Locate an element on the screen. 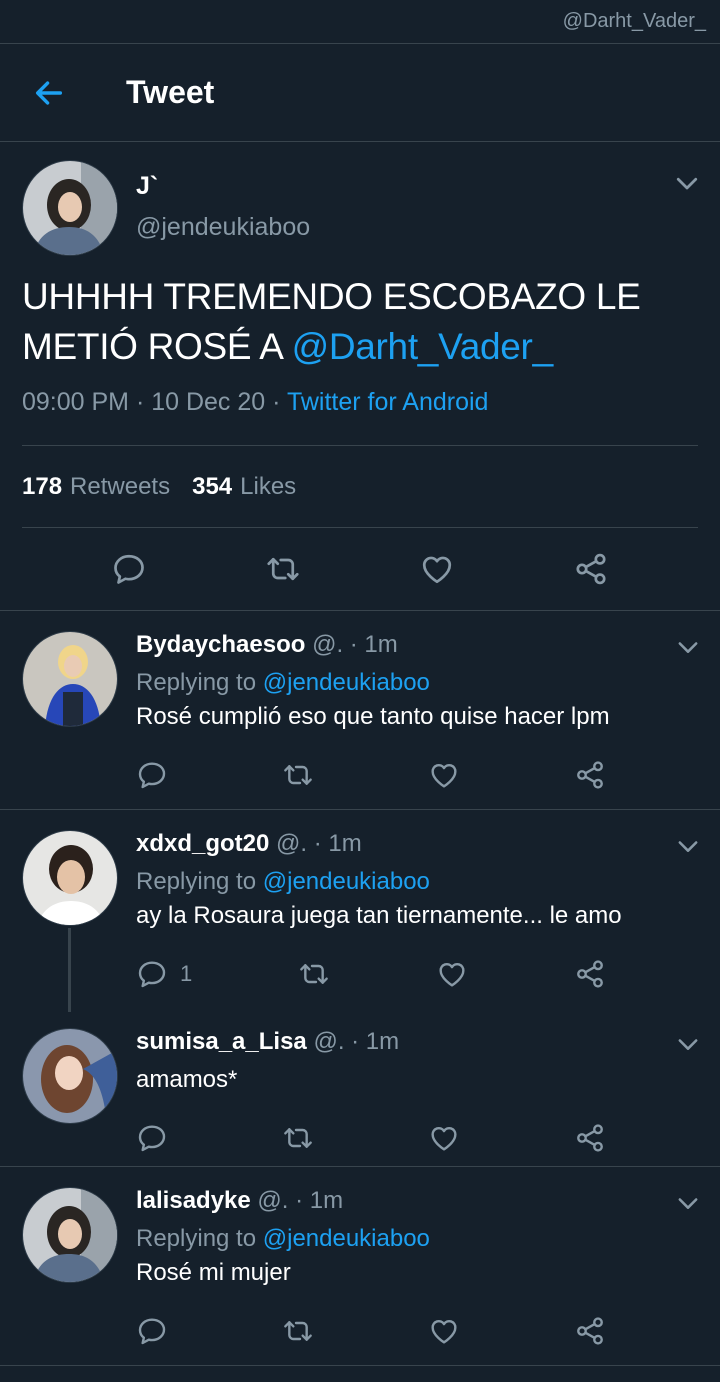 This screenshot has width=720, height=1382. mention-link: @Darht_Vader_ is located at coordinates (423, 346).